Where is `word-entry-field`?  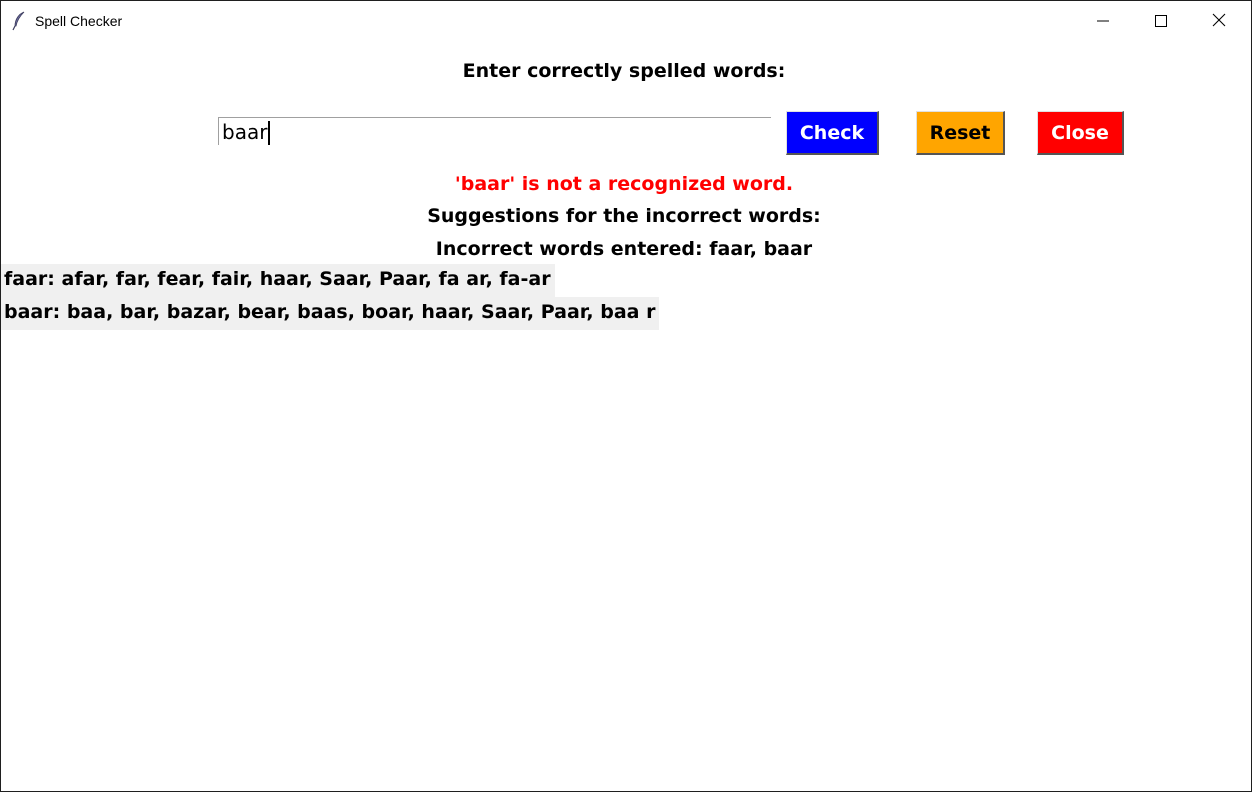
word-entry-field is located at coordinates (494, 131).